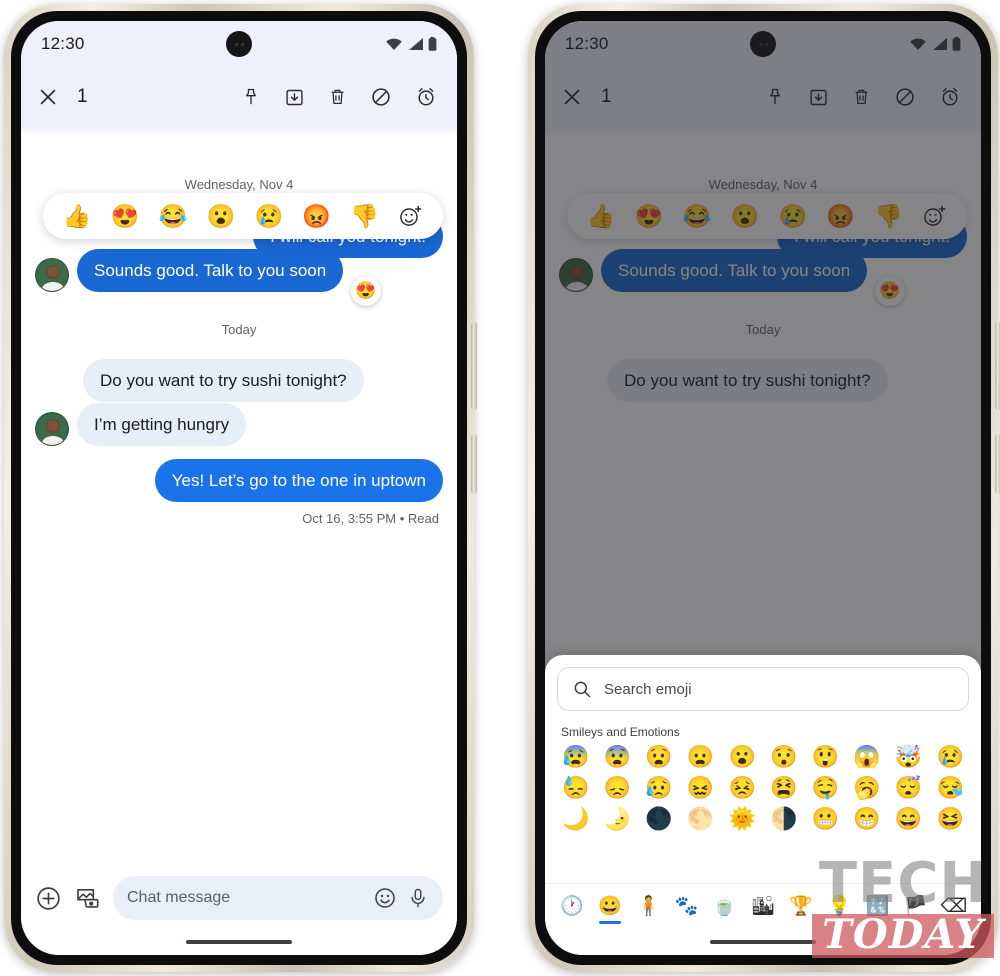  What do you see at coordinates (337, 97) in the screenshot?
I see `delete-icon` at bounding box center [337, 97].